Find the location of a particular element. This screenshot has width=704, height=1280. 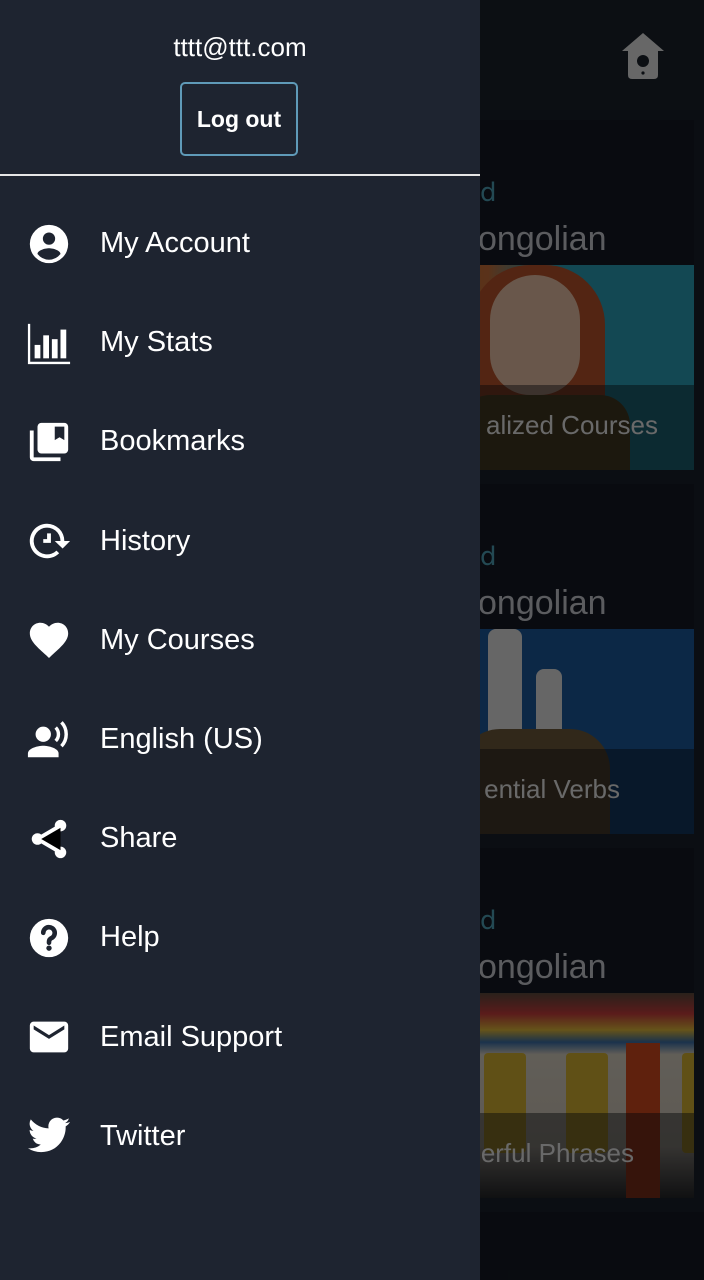

menu-item-label: Email Support is located at coordinates (191, 1036).